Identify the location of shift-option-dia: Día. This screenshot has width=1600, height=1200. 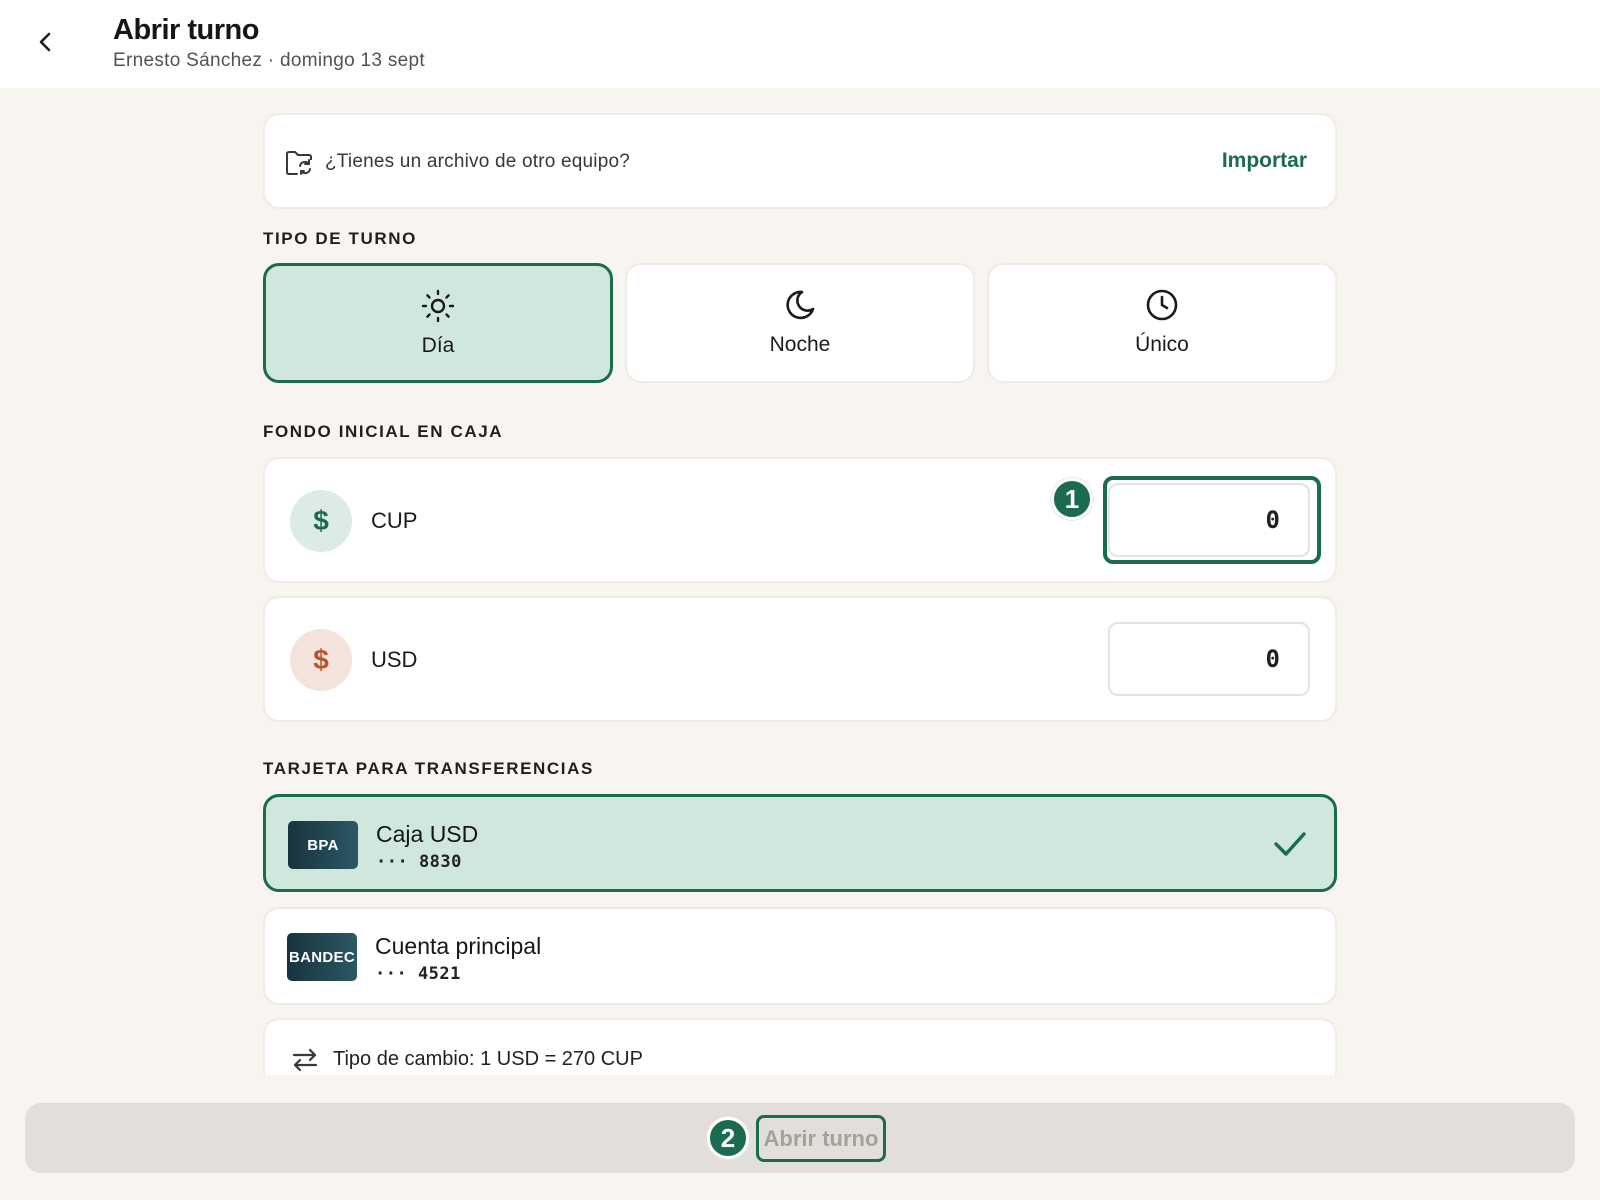
(438, 323).